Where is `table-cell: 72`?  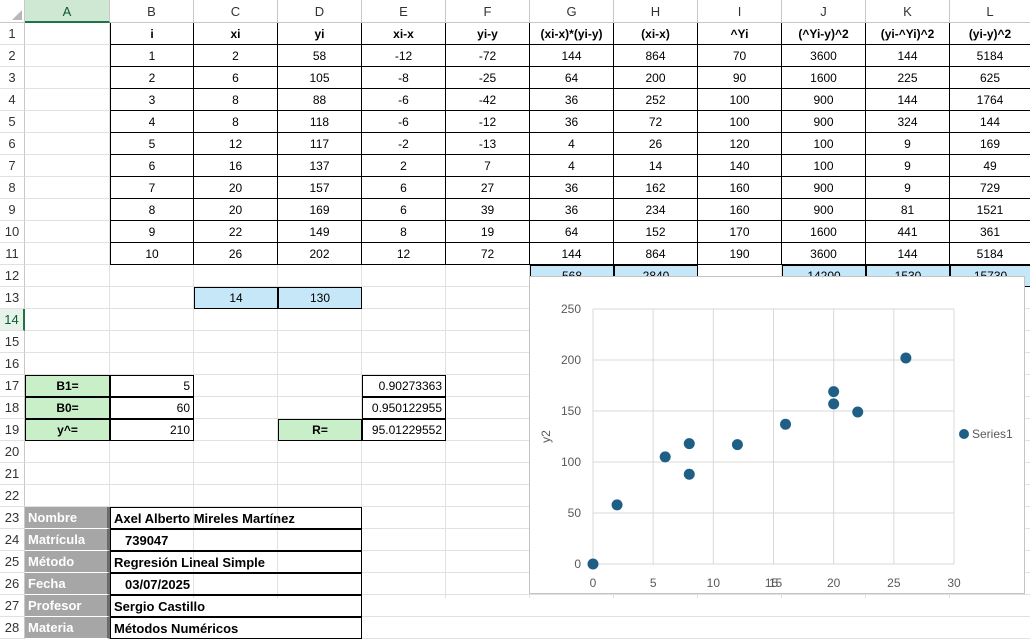 table-cell: 72 is located at coordinates (656, 122).